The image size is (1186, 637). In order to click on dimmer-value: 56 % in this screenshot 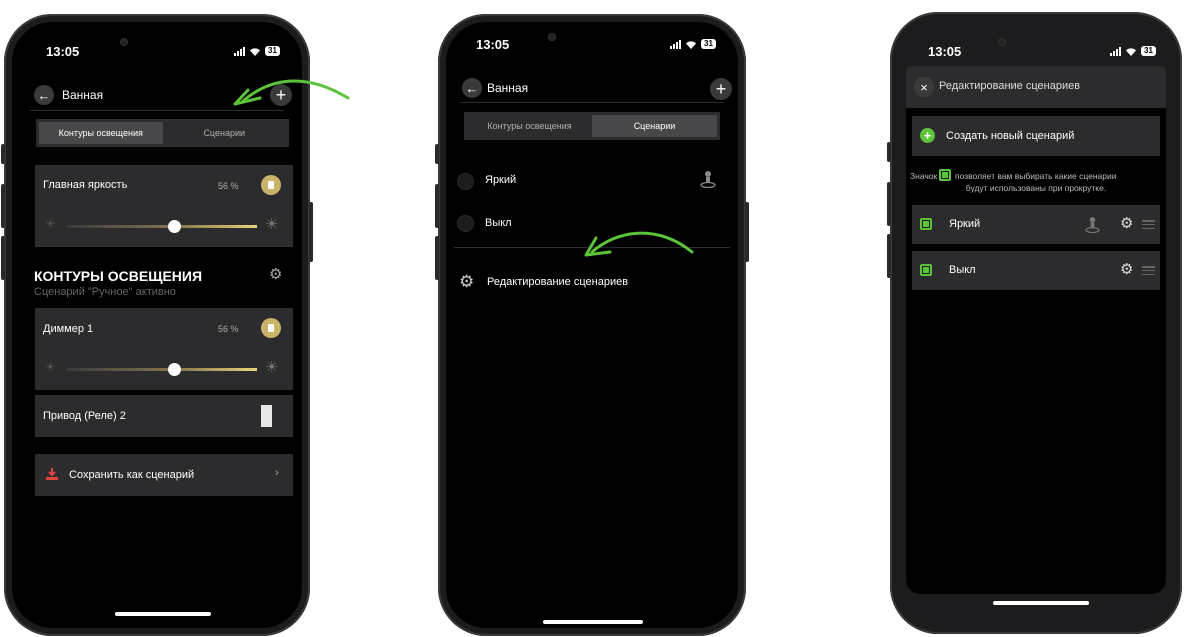, I will do `click(228, 329)`.